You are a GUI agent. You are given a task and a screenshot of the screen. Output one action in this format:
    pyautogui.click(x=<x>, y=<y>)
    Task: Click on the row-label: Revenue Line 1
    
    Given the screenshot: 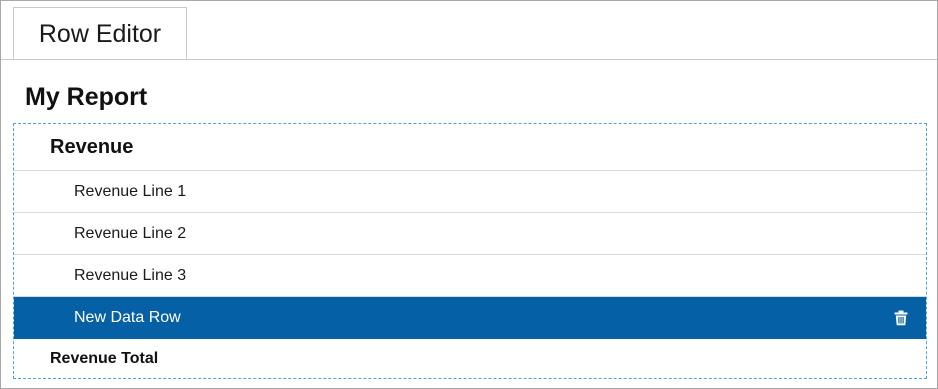 What is the action you would take?
    pyautogui.click(x=130, y=191)
    